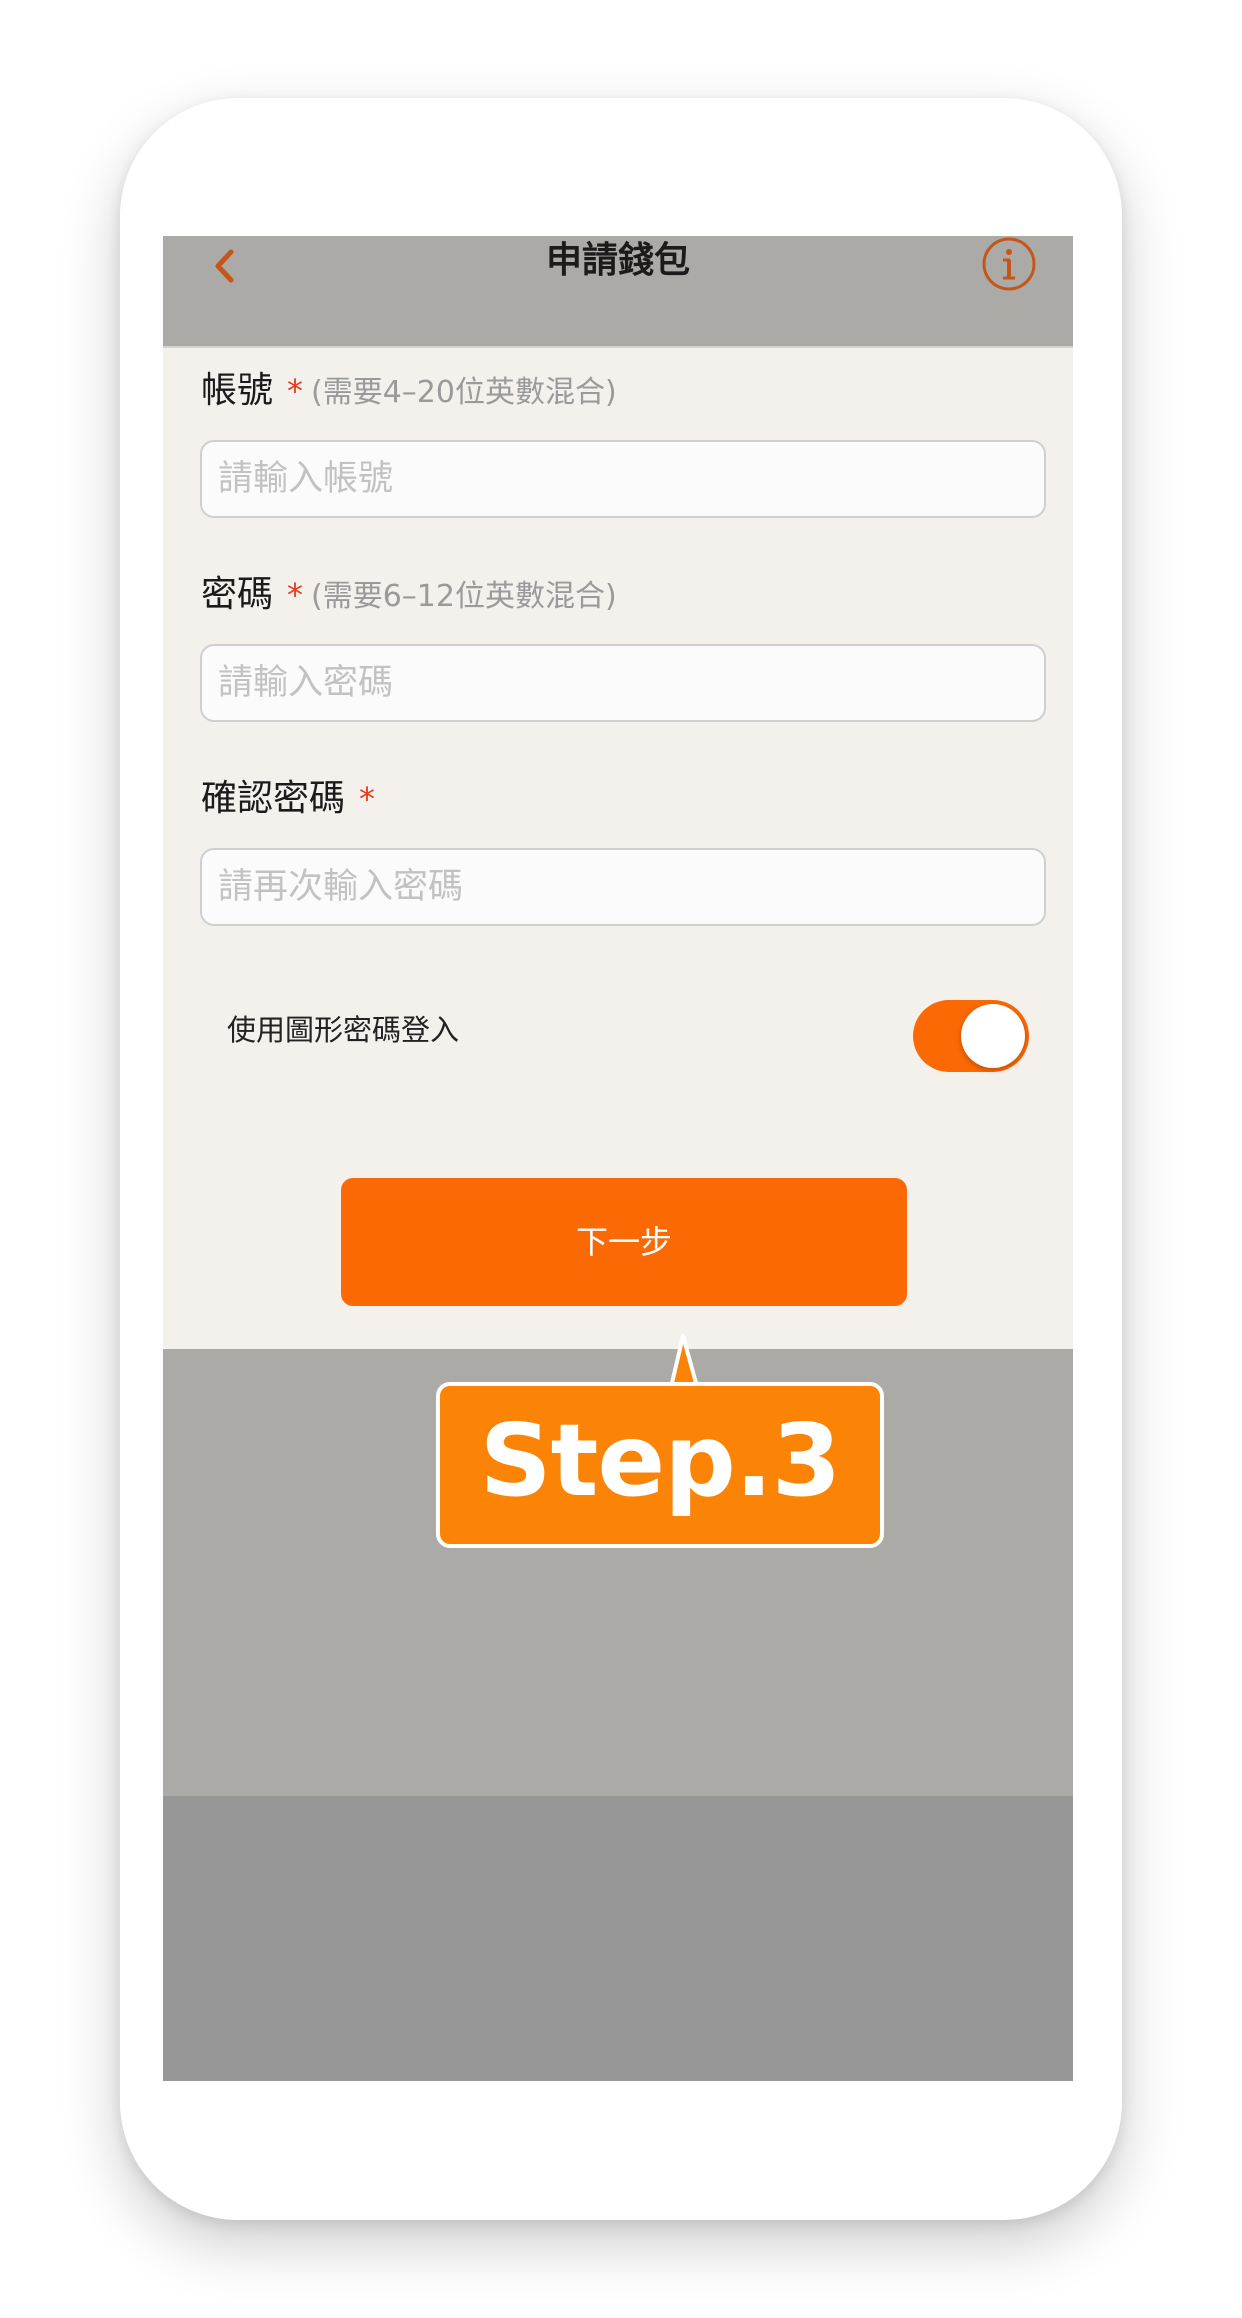 The image size is (1242, 2318). What do you see at coordinates (617, 260) in the screenshot?
I see `page-title: 申請錢包` at bounding box center [617, 260].